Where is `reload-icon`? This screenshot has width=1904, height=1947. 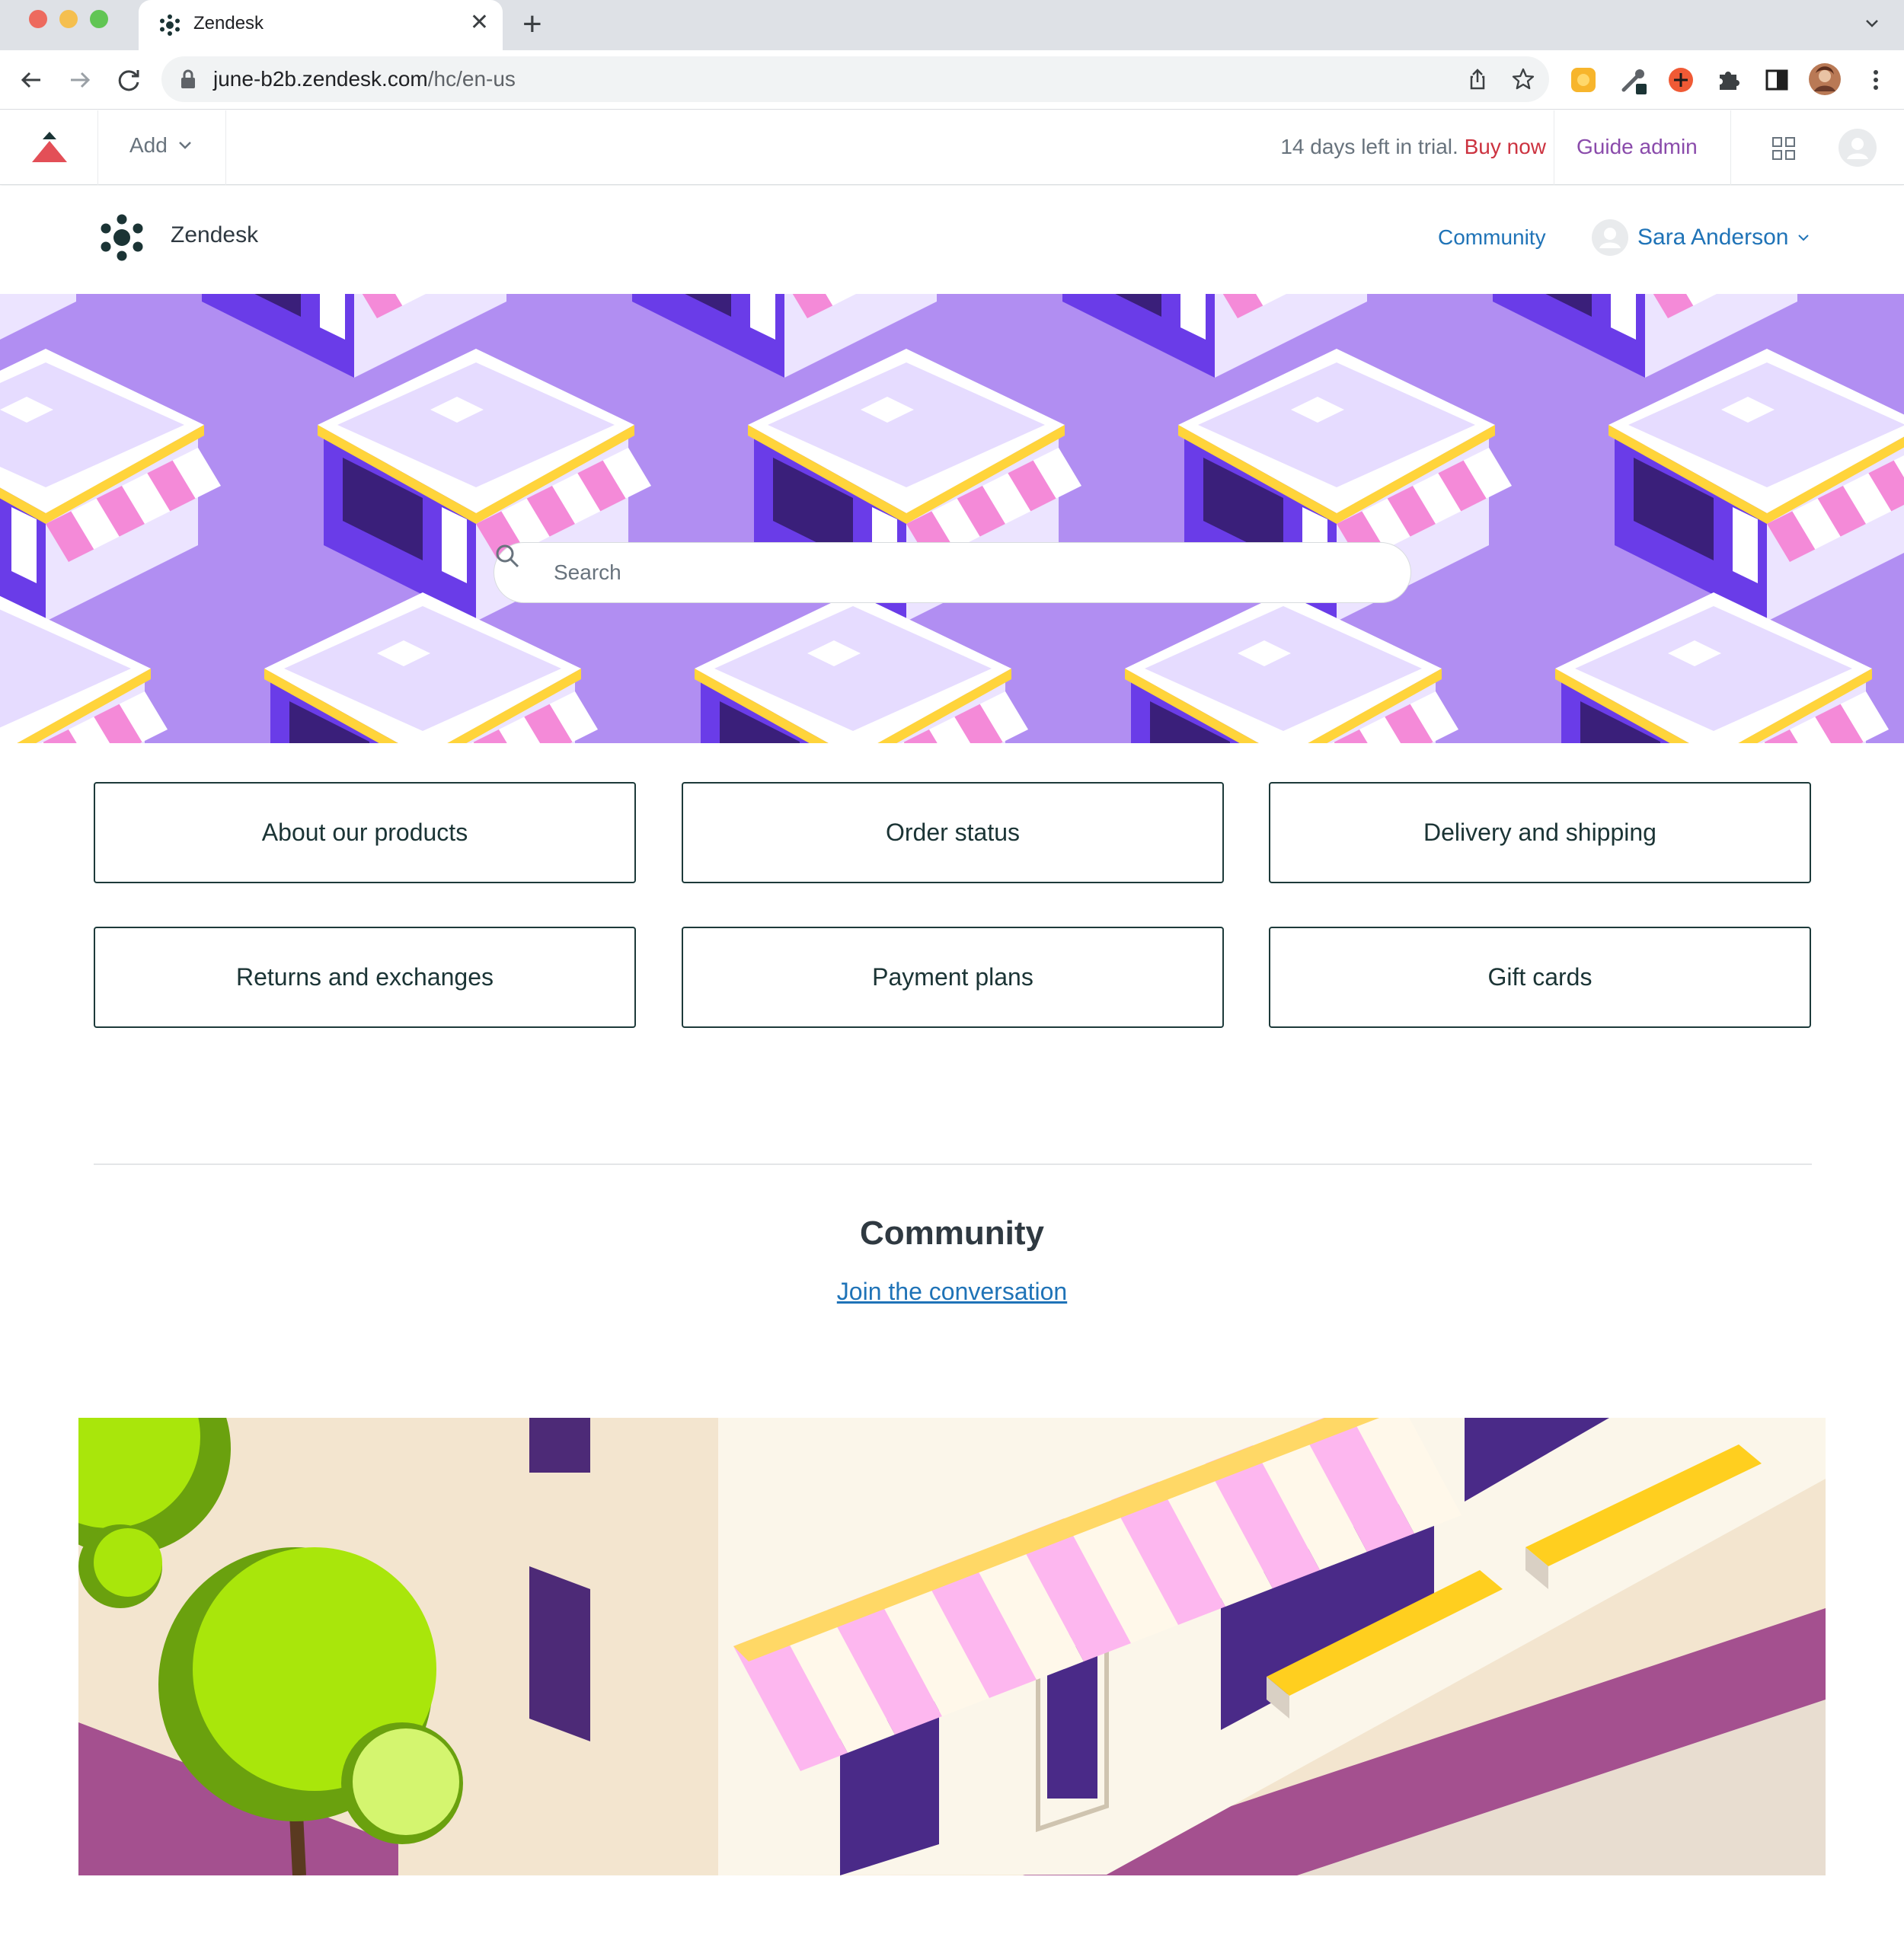
reload-icon is located at coordinates (129, 80).